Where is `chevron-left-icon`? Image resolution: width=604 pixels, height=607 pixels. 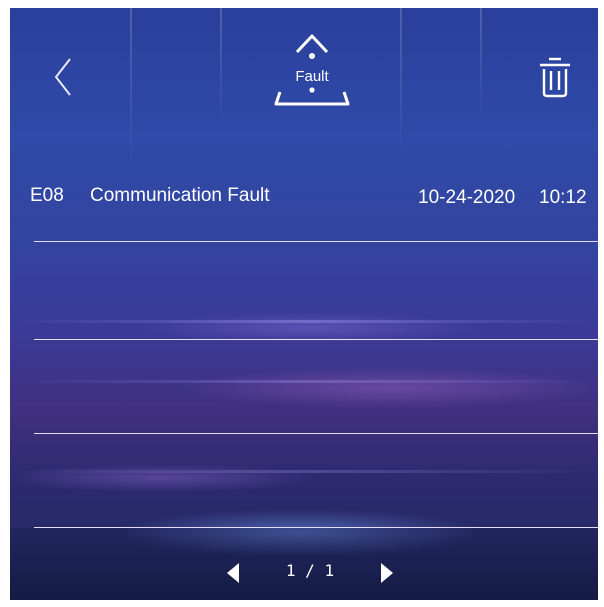
chevron-left-icon is located at coordinates (62, 77).